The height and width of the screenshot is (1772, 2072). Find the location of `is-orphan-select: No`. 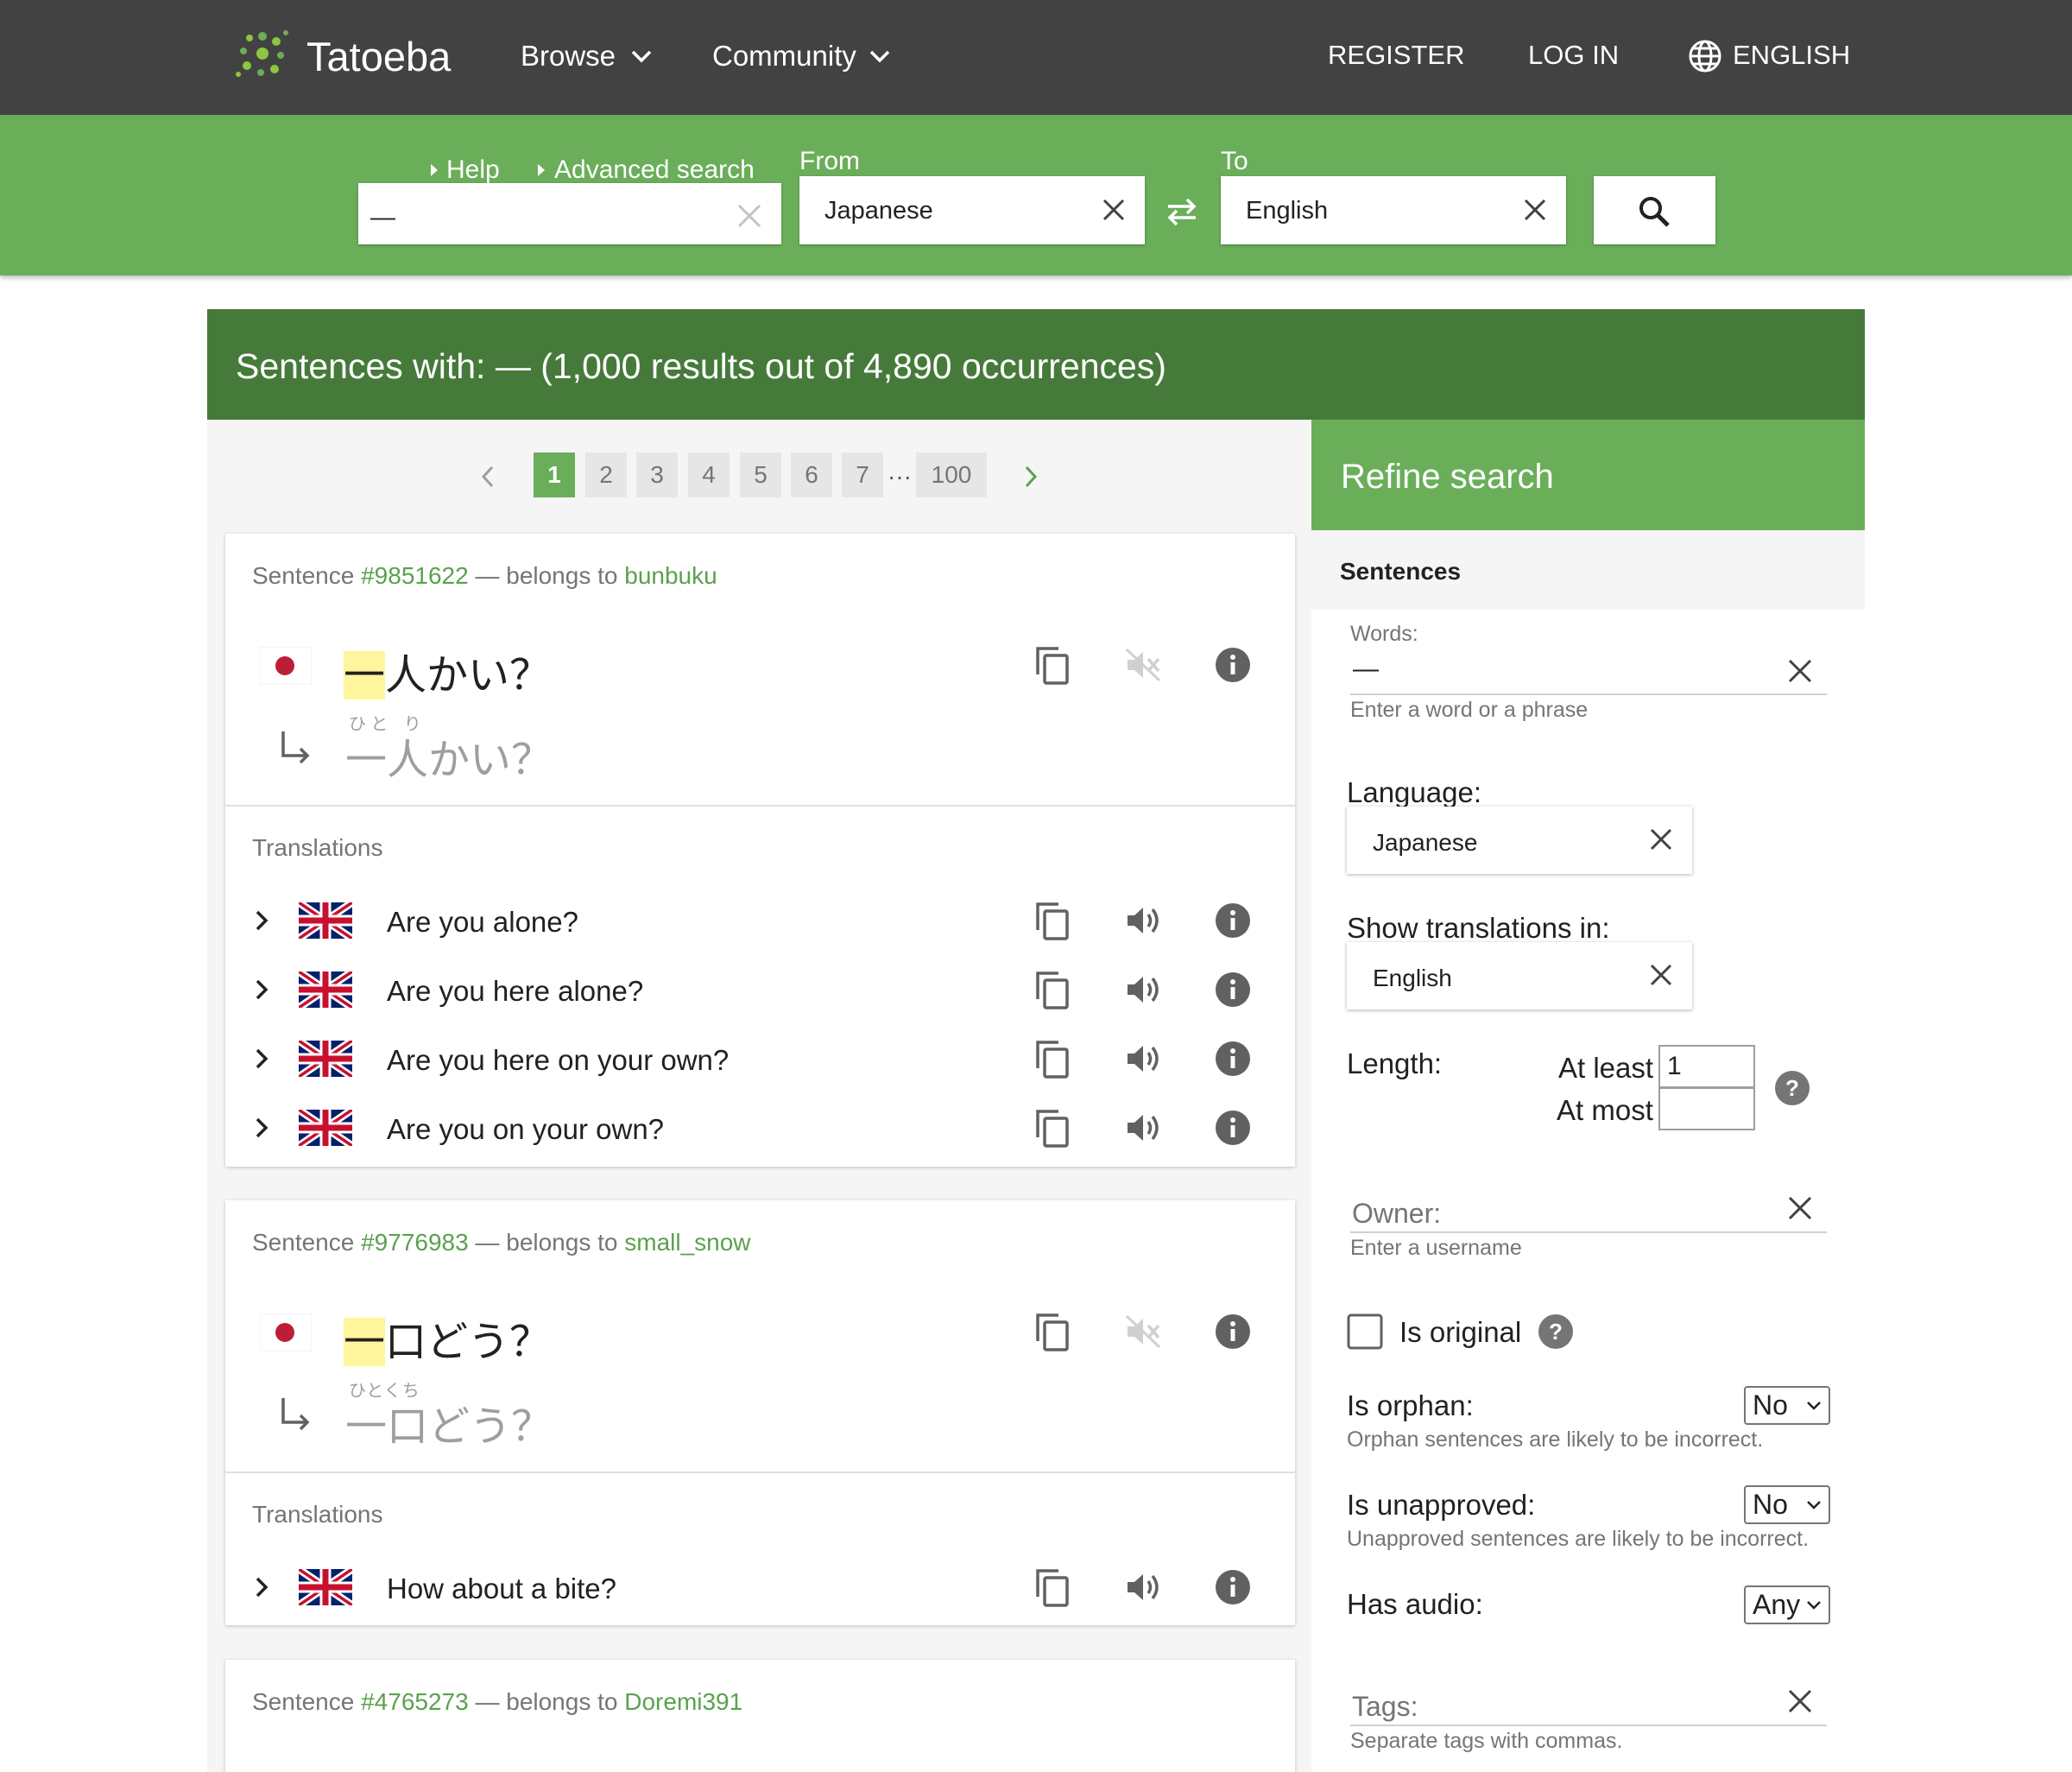

is-orphan-select: No is located at coordinates (1787, 1405).